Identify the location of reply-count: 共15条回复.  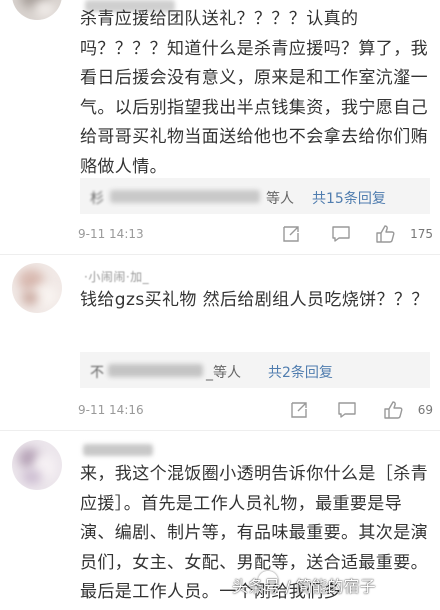
(349, 198).